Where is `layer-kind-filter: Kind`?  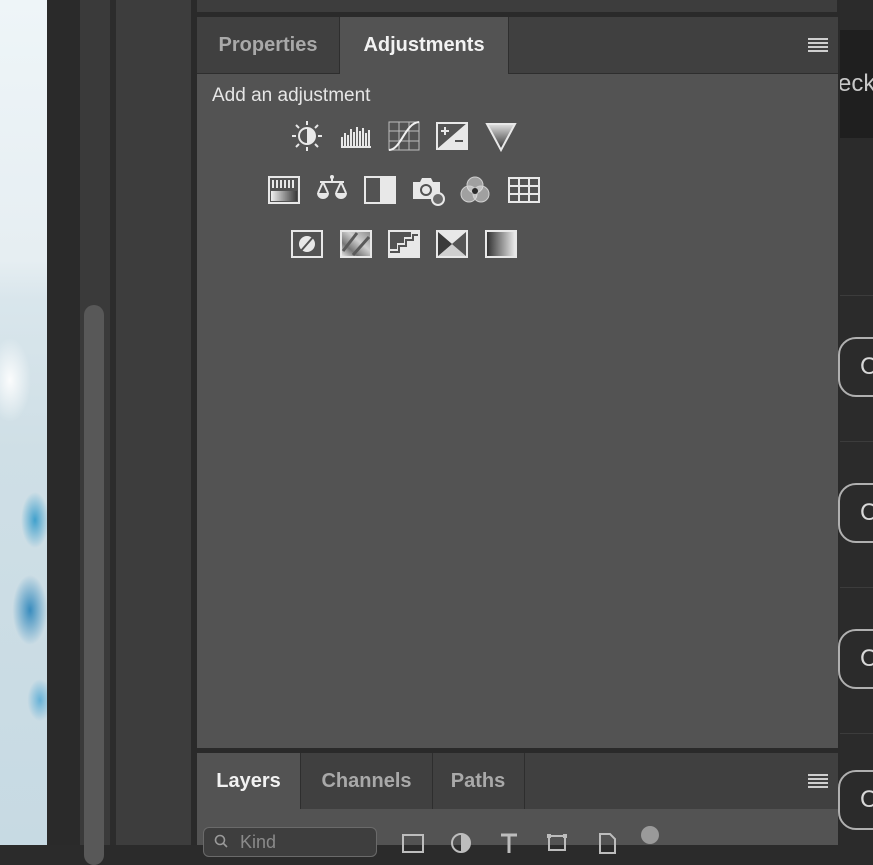 layer-kind-filter: Kind is located at coordinates (290, 842).